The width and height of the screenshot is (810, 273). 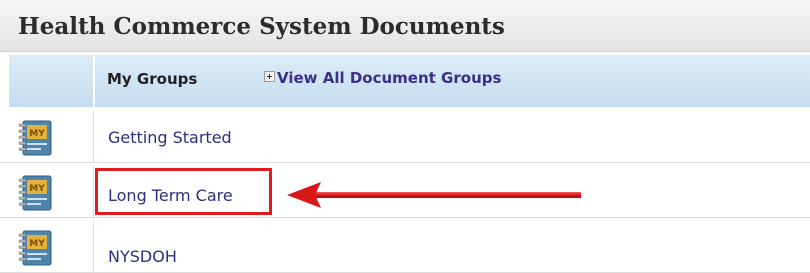 I want to click on plus-box-icon, so click(x=269, y=76).